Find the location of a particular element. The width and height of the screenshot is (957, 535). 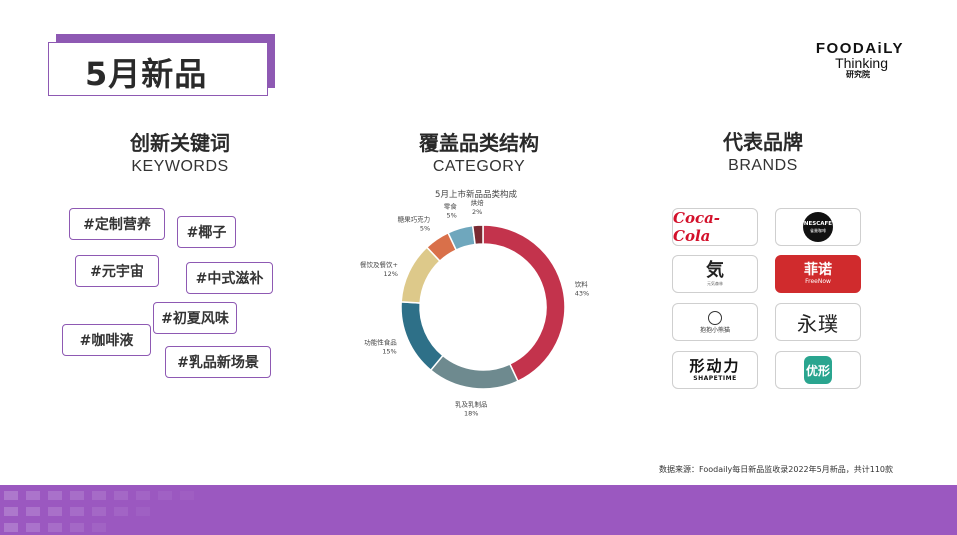

slice-value-label: 12% is located at coordinates (390, 274).